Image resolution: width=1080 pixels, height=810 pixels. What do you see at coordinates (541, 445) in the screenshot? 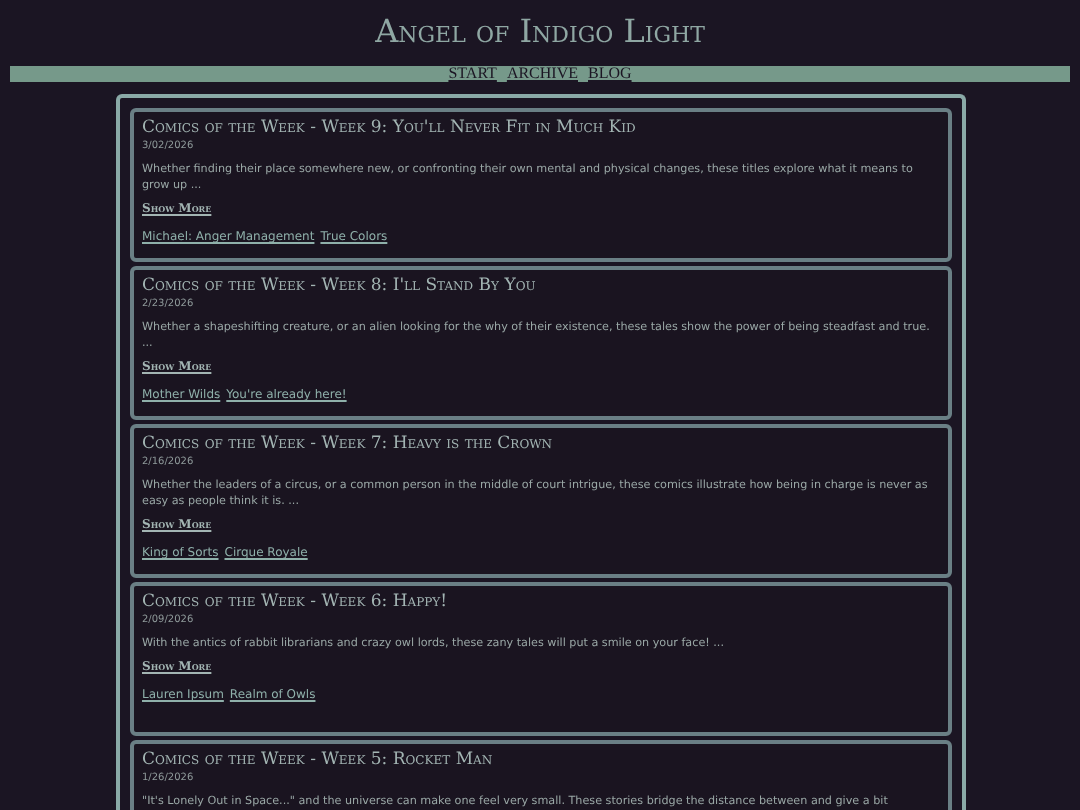
I see `post-title: Comics of the Week - Week 7: Heavy is the Crown` at bounding box center [541, 445].